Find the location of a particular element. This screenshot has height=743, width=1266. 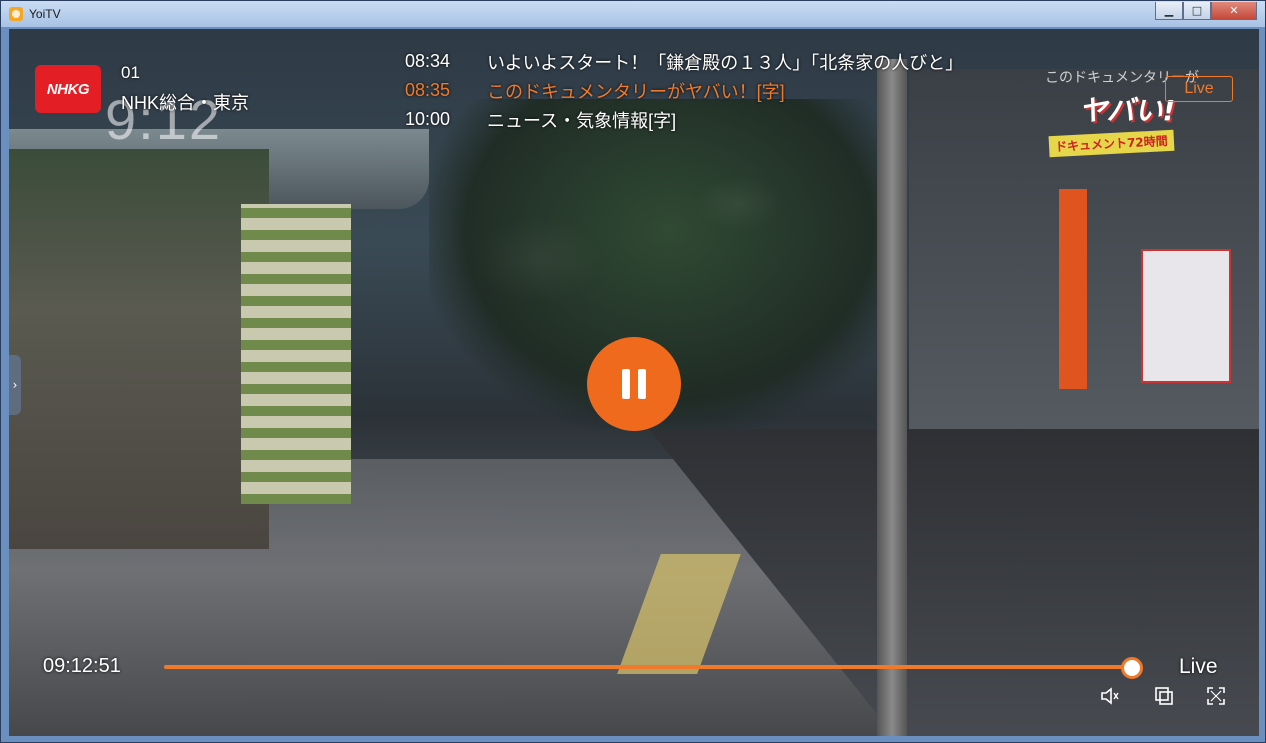

live-button: Live is located at coordinates (1199, 89).